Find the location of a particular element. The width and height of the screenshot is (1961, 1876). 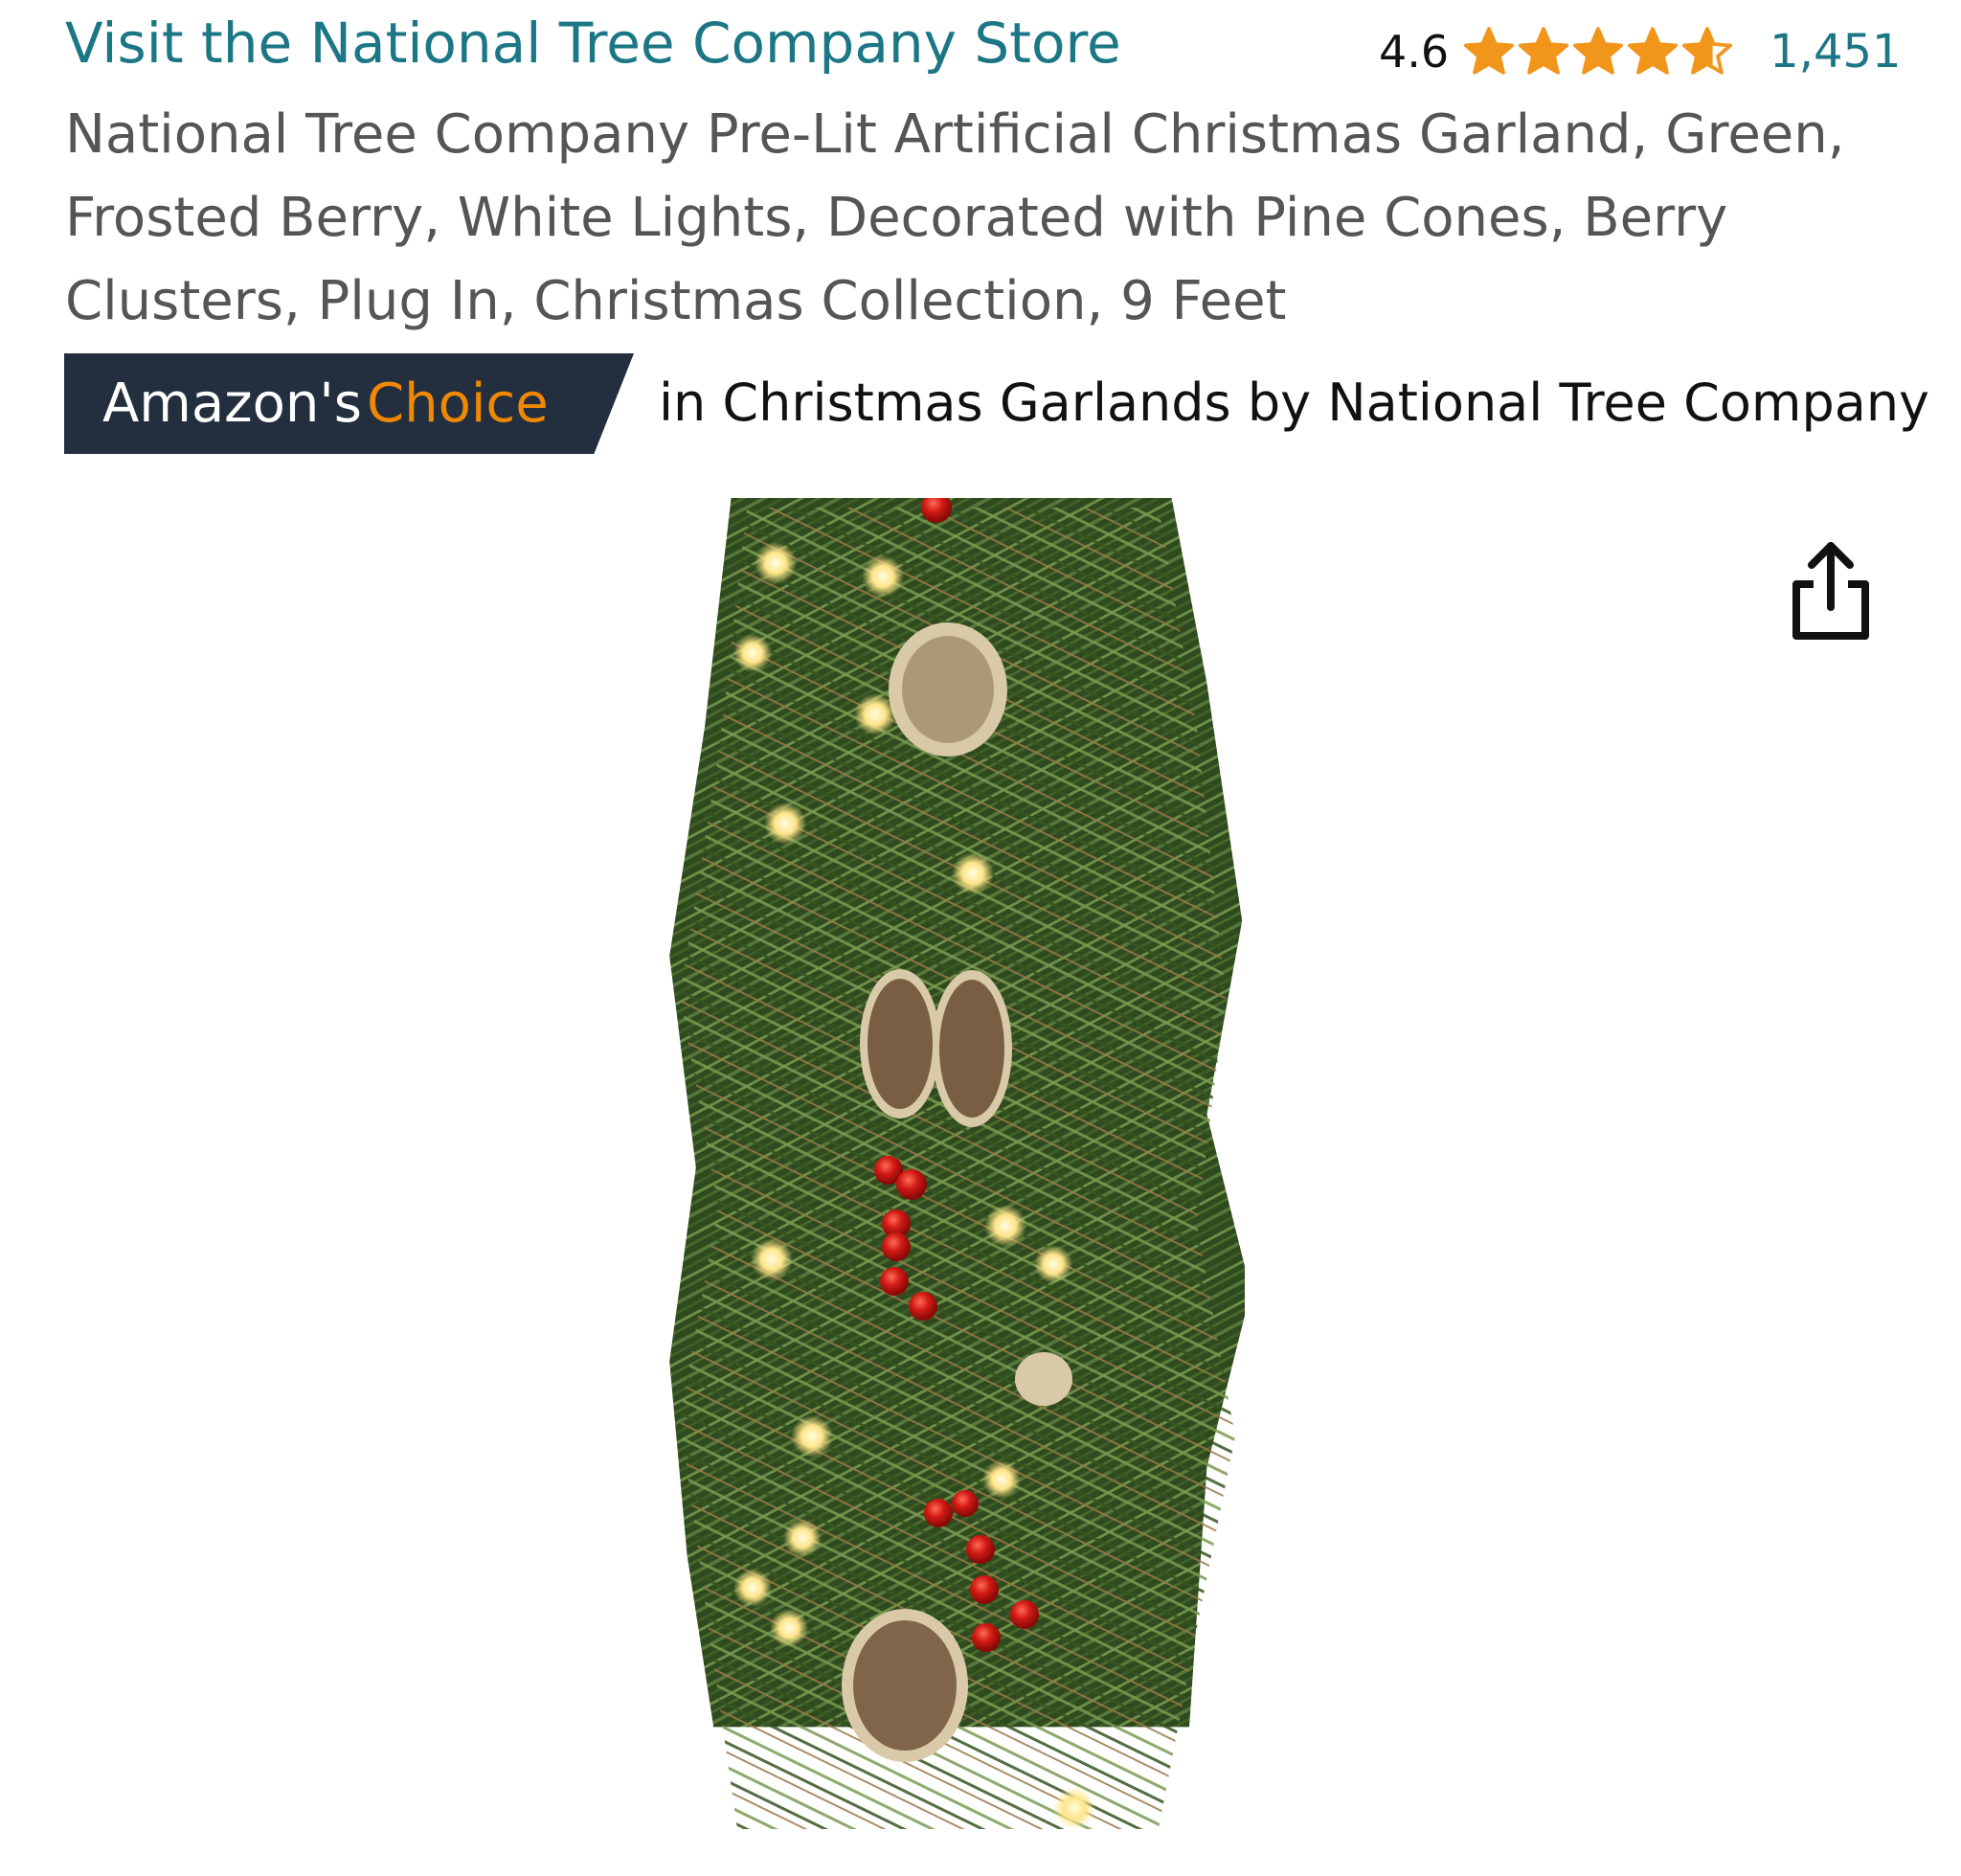

visit-store-link: Visit the National Tree Company Store is located at coordinates (593, 43).